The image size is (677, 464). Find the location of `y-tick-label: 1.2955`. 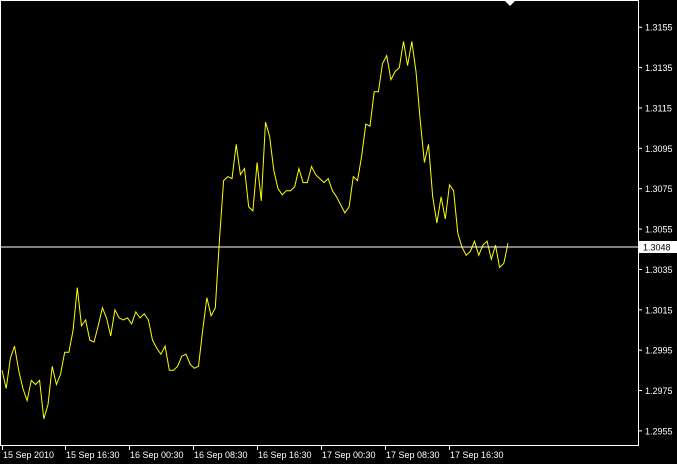

y-tick-label: 1.2955 is located at coordinates (659, 431).